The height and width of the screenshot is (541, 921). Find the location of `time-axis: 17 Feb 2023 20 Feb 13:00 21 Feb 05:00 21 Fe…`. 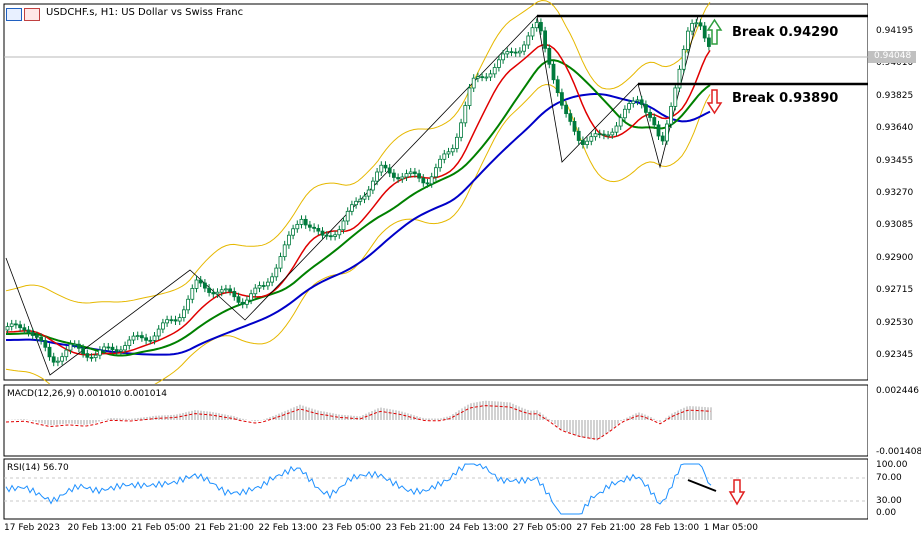

time-axis: 17 Feb 2023 20 Feb 13:00 21 Feb 05:00 21 Fe… is located at coordinates (460, 530).